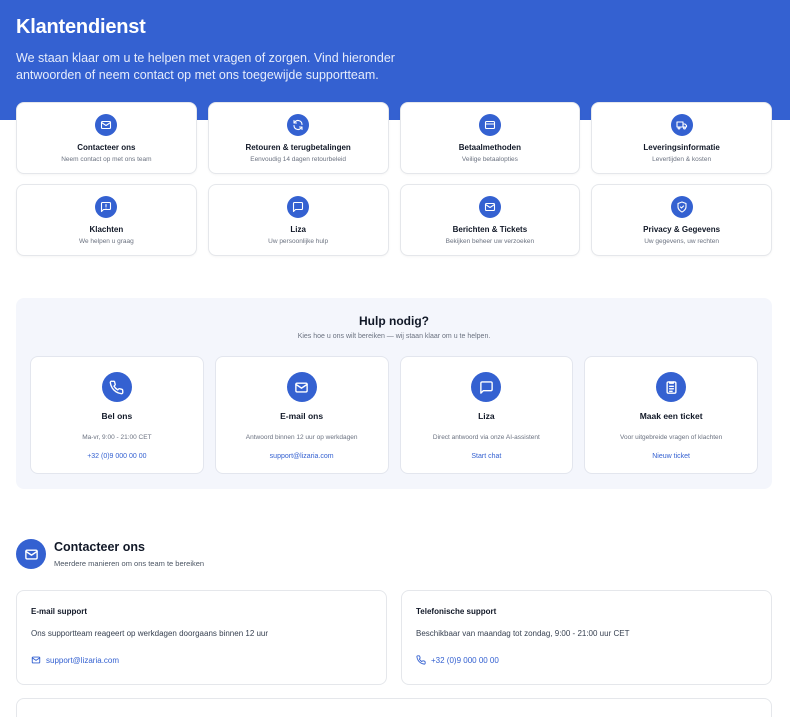  What do you see at coordinates (106, 241) in the screenshot?
I see `topic-subtitle: We helpen u graag` at bounding box center [106, 241].